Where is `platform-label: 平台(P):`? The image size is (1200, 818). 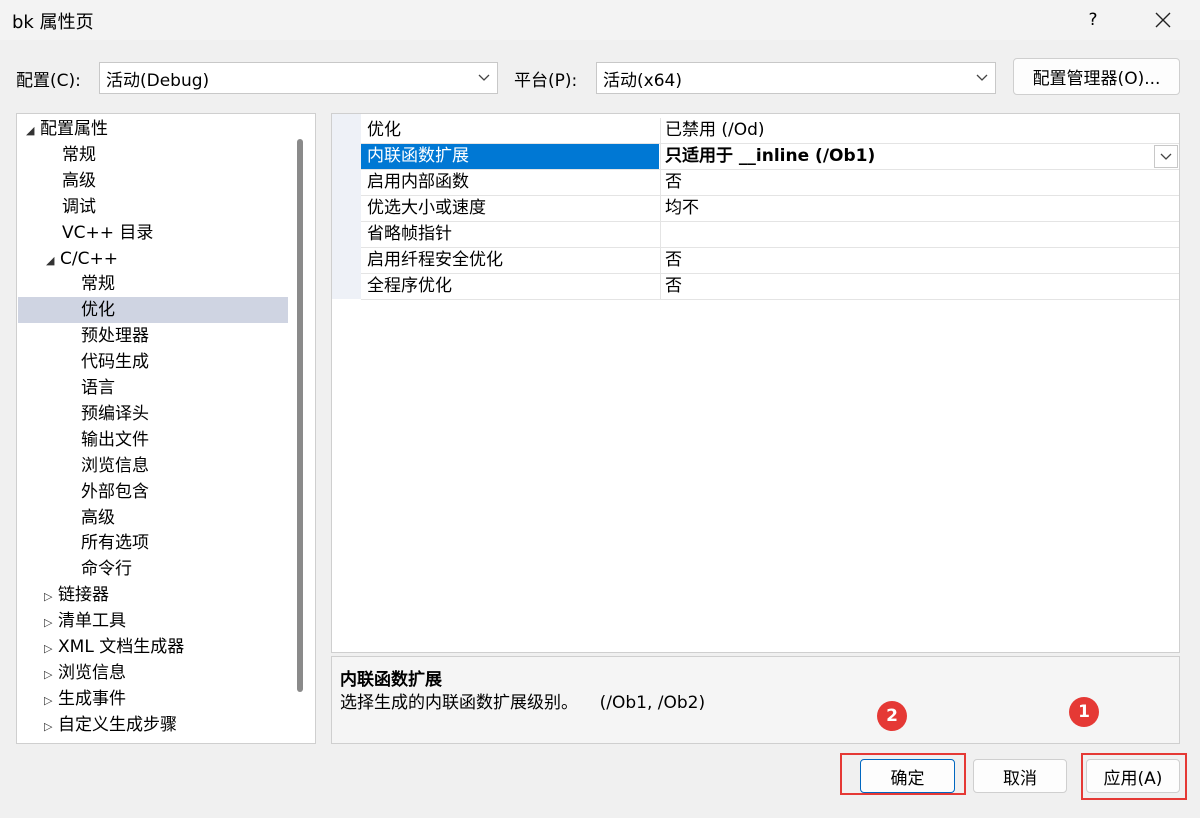
platform-label: 平台(P): is located at coordinates (546, 81).